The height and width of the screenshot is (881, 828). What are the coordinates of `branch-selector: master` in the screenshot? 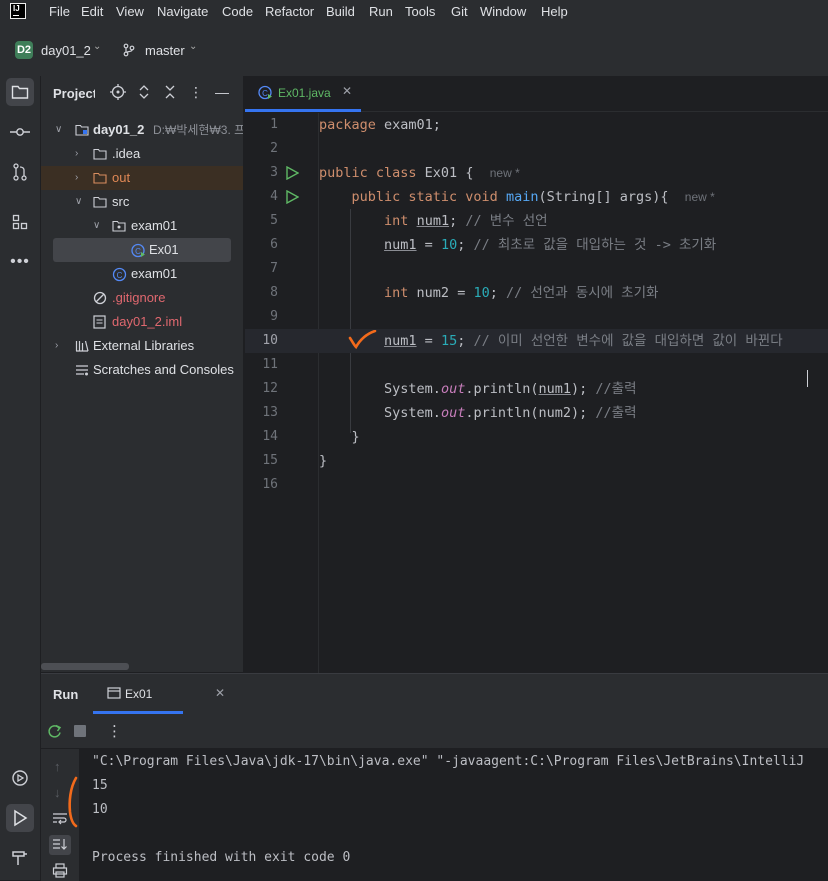 It's located at (165, 50).